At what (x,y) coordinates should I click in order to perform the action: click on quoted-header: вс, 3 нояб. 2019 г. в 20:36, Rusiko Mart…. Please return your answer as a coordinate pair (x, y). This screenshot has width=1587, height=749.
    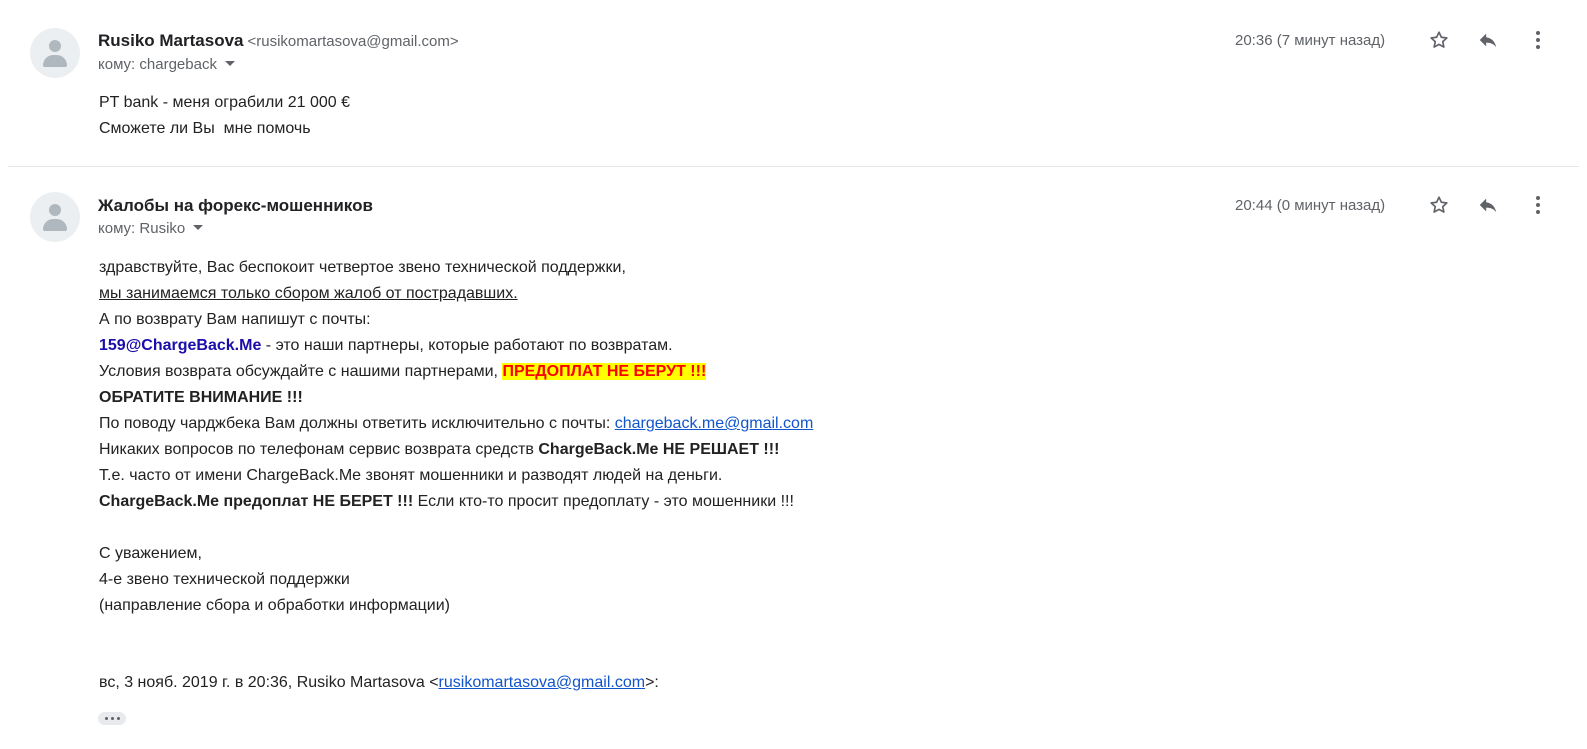
    Looking at the image, I should click on (379, 683).